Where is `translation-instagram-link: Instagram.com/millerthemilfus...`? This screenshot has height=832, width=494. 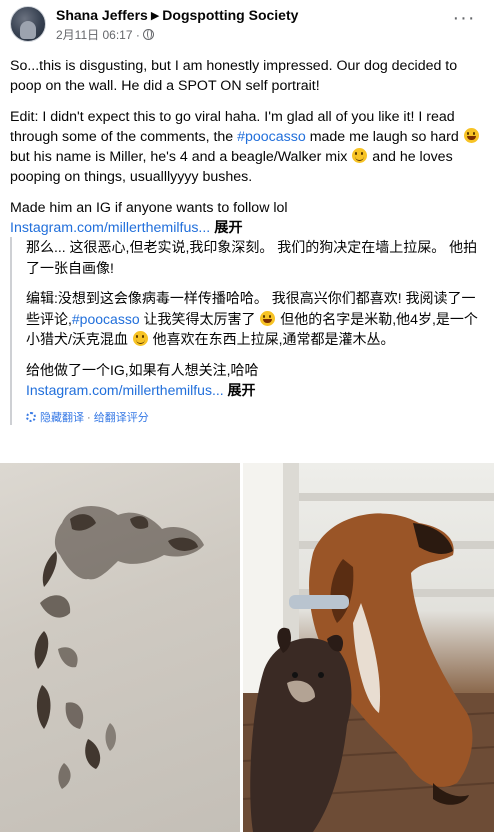
translation-instagram-link: Instagram.com/millerthemilfus... is located at coordinates (125, 390).